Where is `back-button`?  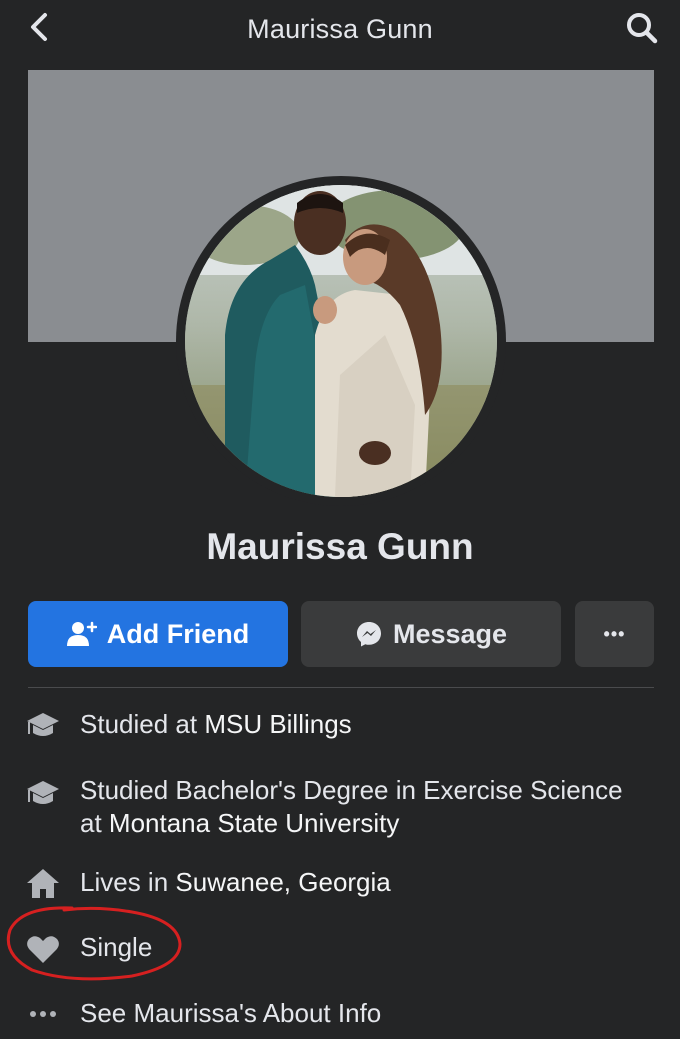
back-button is located at coordinates (39, 27).